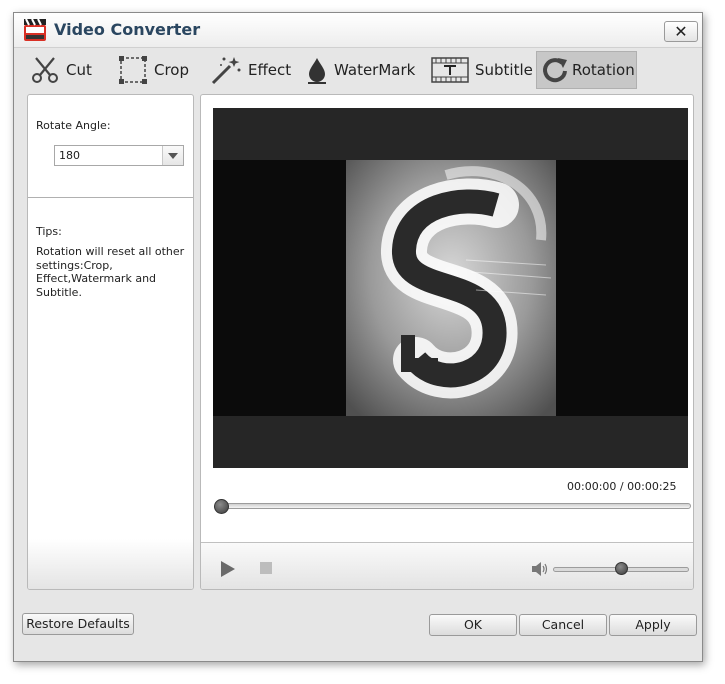 This screenshot has width=725, height=684. What do you see at coordinates (45, 70) in the screenshot?
I see `scissors-icon` at bounding box center [45, 70].